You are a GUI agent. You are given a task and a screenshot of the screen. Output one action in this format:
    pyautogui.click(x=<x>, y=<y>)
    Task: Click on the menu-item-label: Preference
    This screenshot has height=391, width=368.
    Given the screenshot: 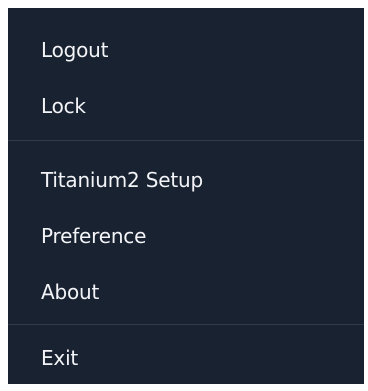 What is the action you would take?
    pyautogui.click(x=94, y=236)
    